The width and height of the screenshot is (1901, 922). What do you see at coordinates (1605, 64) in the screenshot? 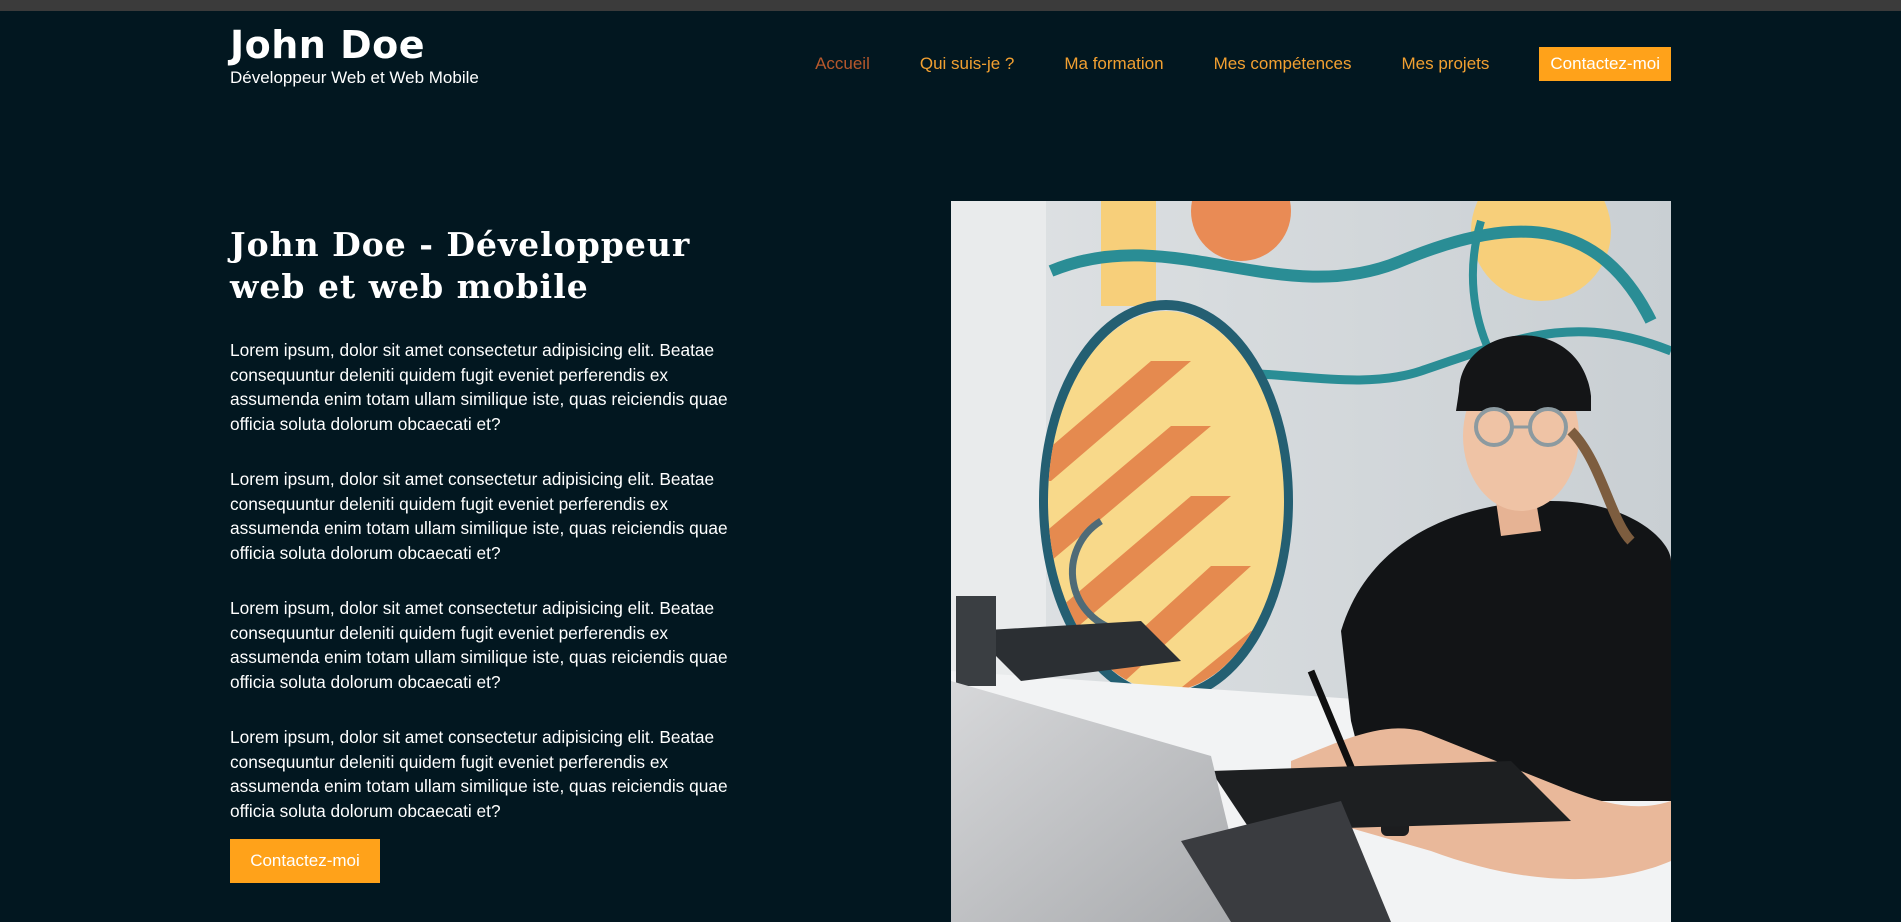
I see `nav-contact-button: Contactez-moi` at bounding box center [1605, 64].